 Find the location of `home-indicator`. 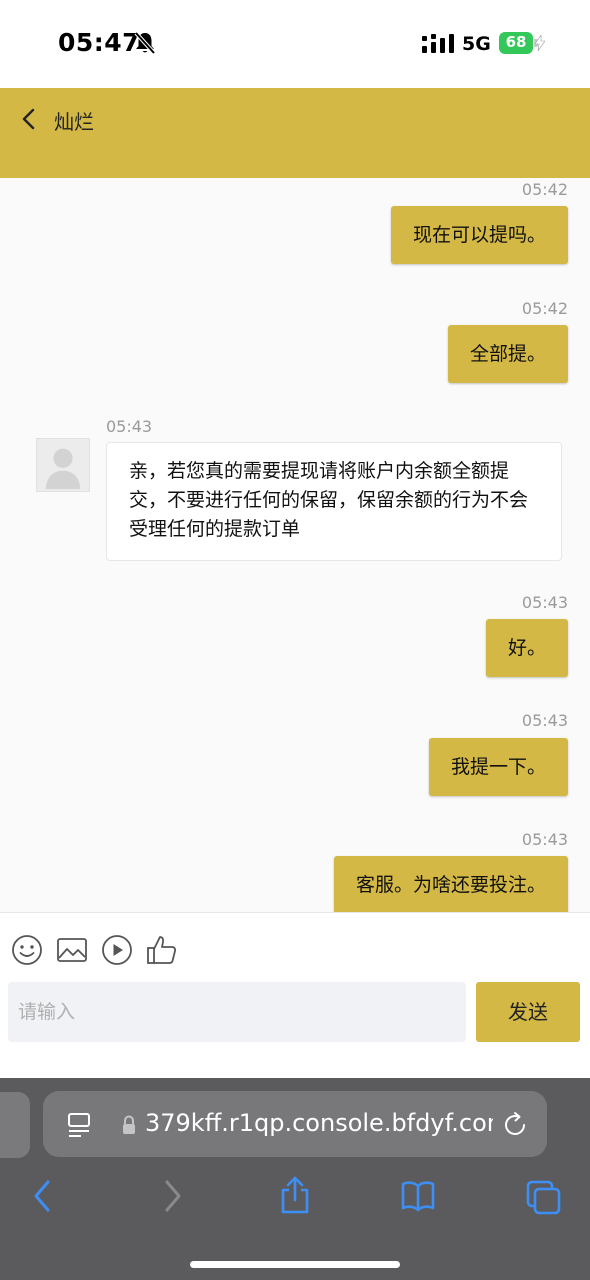

home-indicator is located at coordinates (295, 1264).